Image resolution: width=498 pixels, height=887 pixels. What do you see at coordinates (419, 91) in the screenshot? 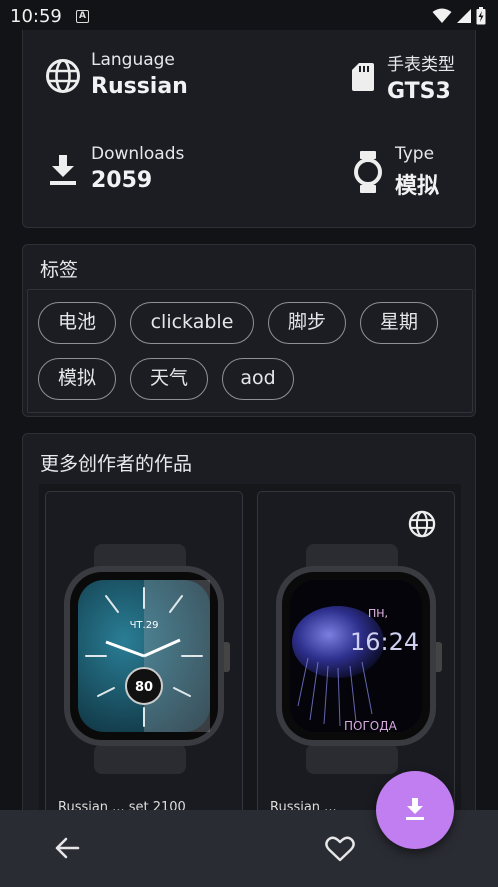
I see `watch-type-value: GTS3` at bounding box center [419, 91].